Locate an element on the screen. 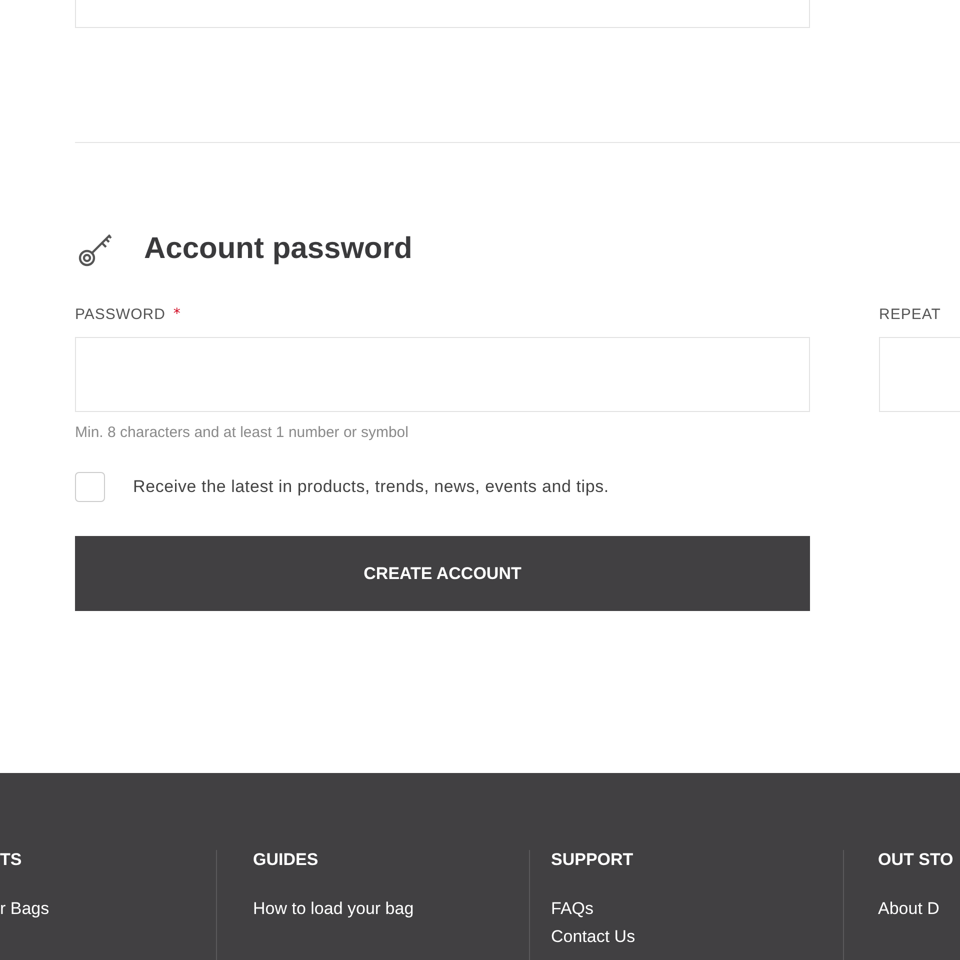  create-account-button: CREATE ACCOUNT is located at coordinates (442, 573).